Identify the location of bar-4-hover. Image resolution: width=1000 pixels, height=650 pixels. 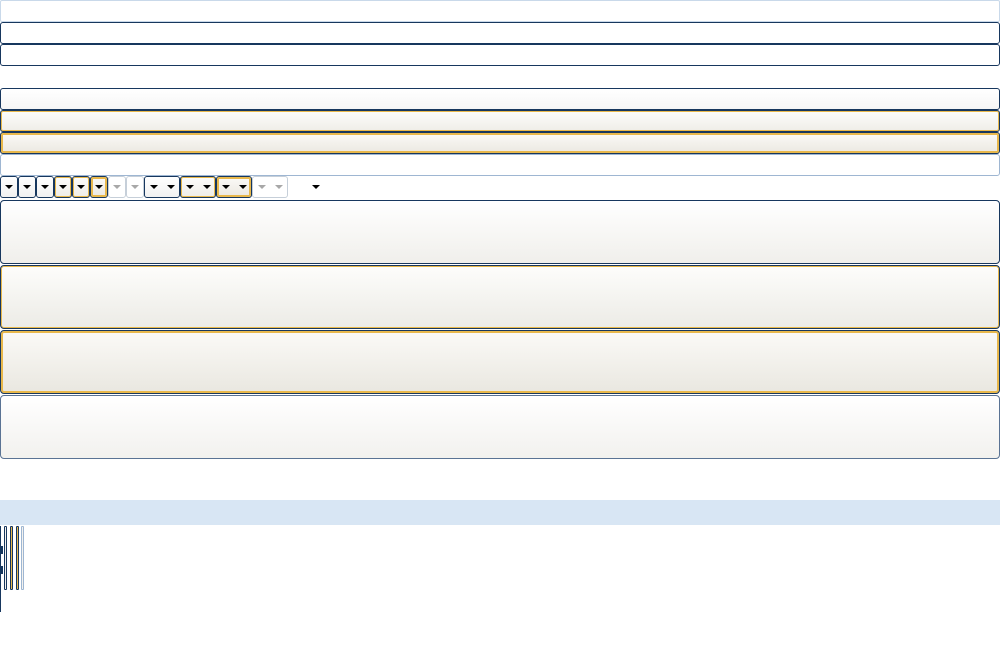
(500, 121).